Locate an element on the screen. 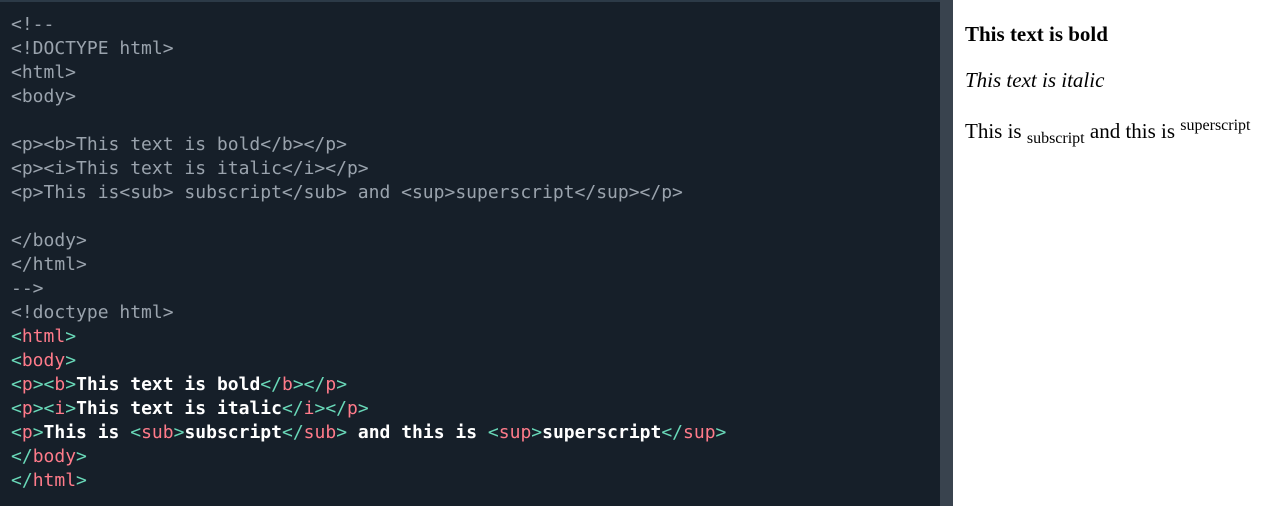  preview-italic-paragraph: This text is italic is located at coordinates (1121, 80).